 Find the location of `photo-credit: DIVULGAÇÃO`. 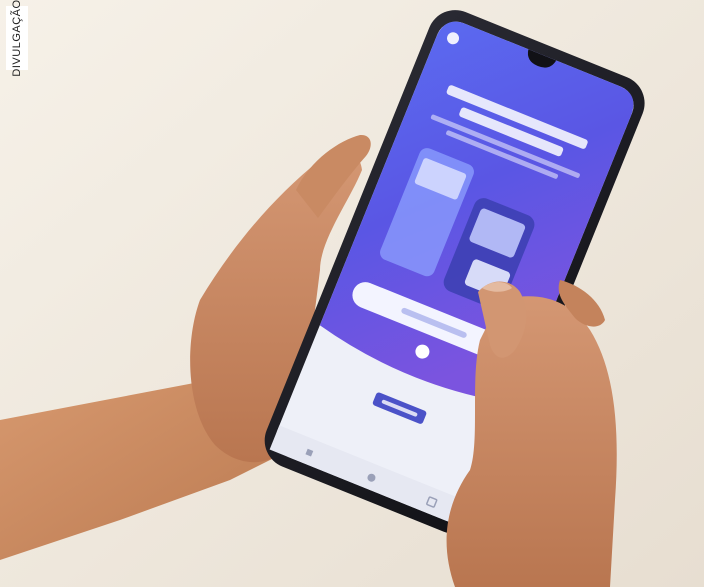

photo-credit: DIVULGAÇÃO is located at coordinates (17, 38).